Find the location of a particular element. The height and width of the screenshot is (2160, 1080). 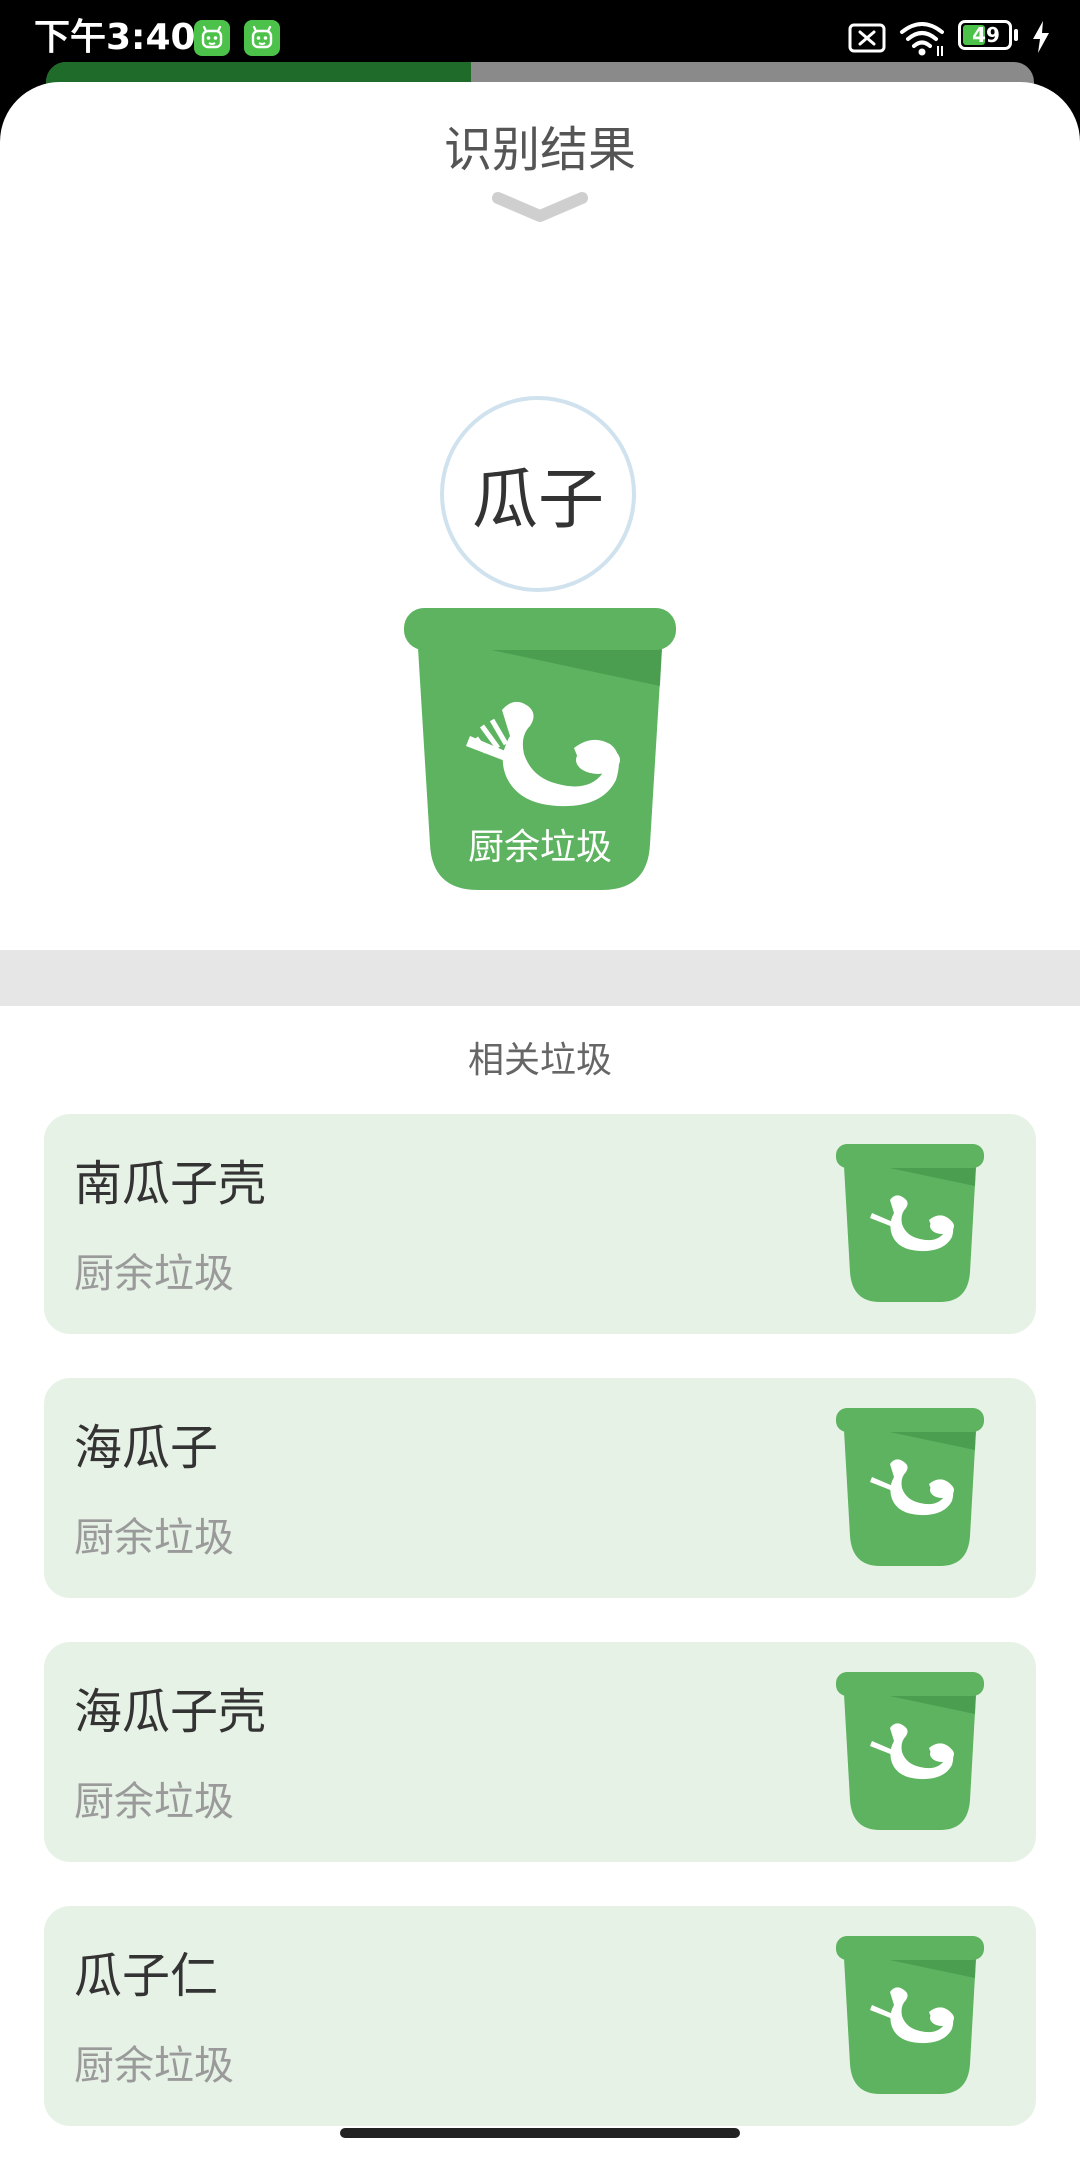

related-item-name: 南瓜子壳 is located at coordinates (170, 1184).